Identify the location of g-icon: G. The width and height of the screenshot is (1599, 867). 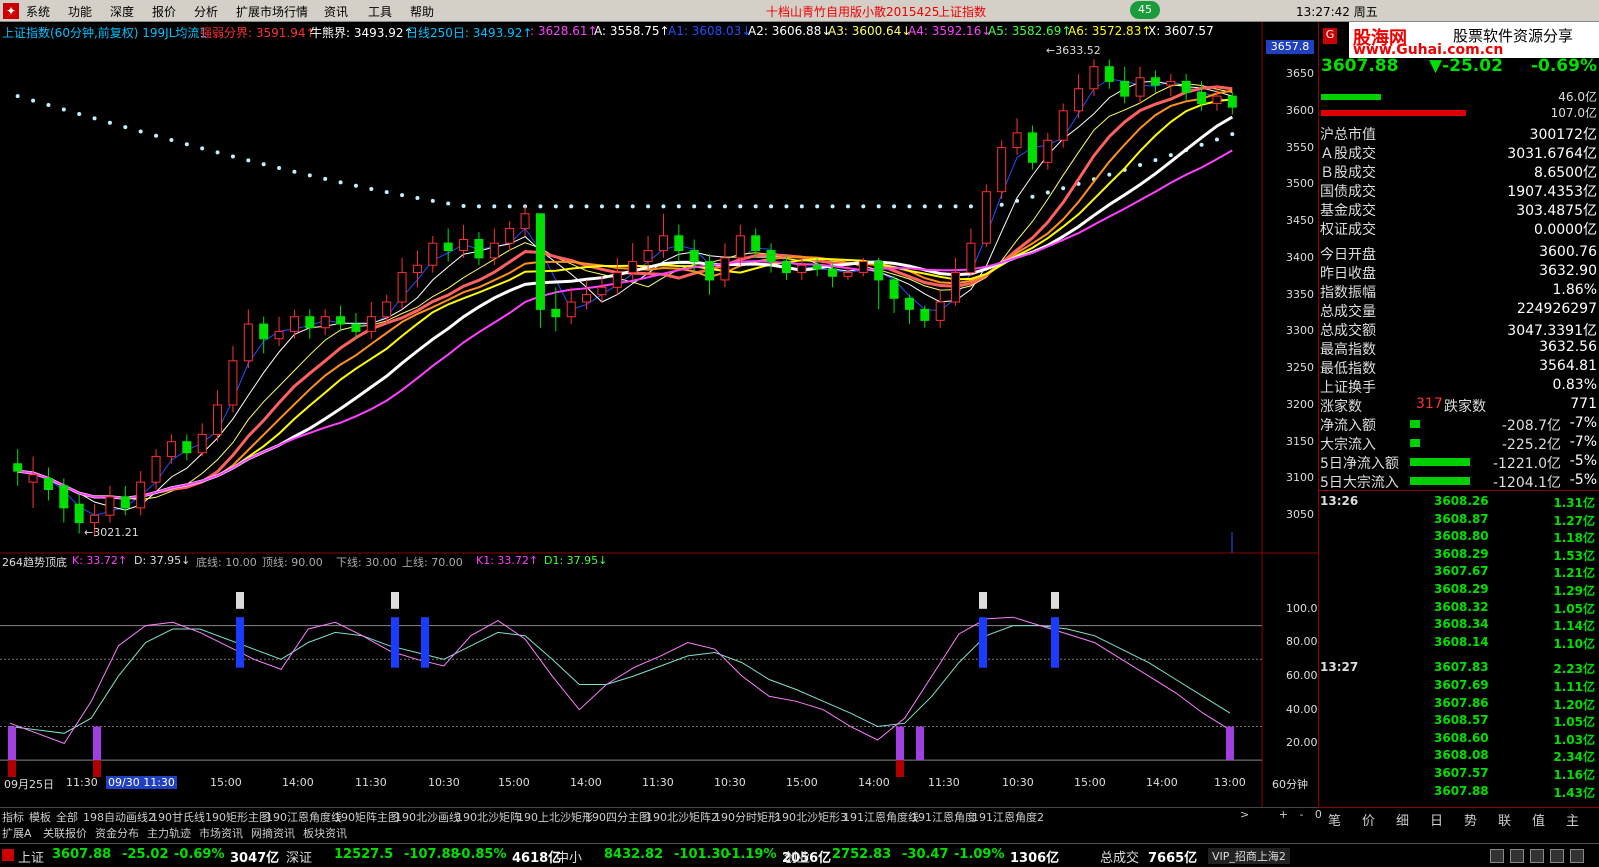
(1330, 36).